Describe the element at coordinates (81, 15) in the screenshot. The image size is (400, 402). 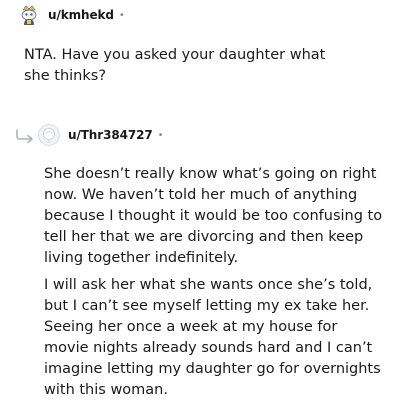
I see `username: u/kmhekd` at that location.